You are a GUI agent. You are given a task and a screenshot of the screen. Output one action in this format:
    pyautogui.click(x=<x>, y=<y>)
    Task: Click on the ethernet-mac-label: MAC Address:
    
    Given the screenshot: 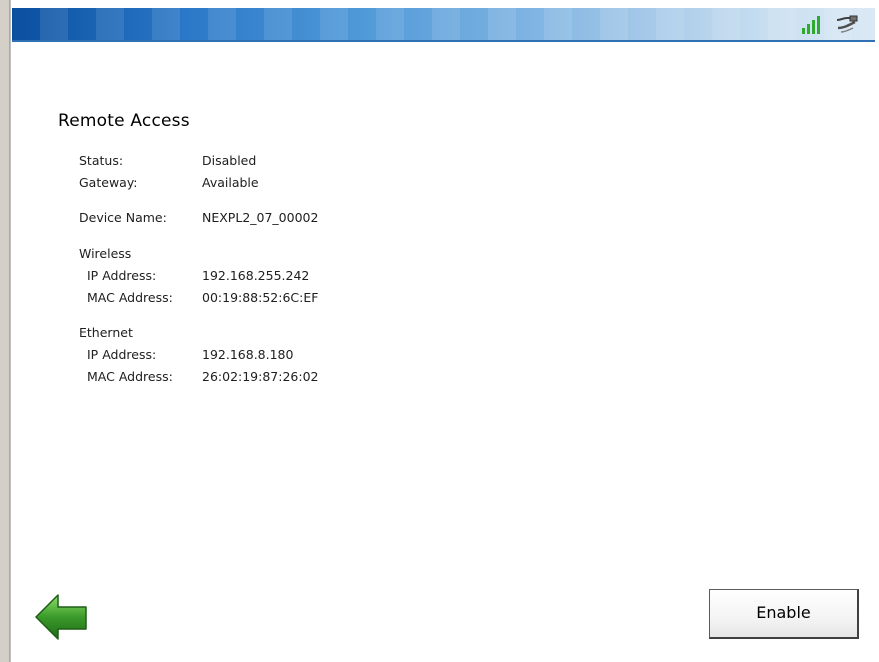 What is the action you would take?
    pyautogui.click(x=130, y=376)
    